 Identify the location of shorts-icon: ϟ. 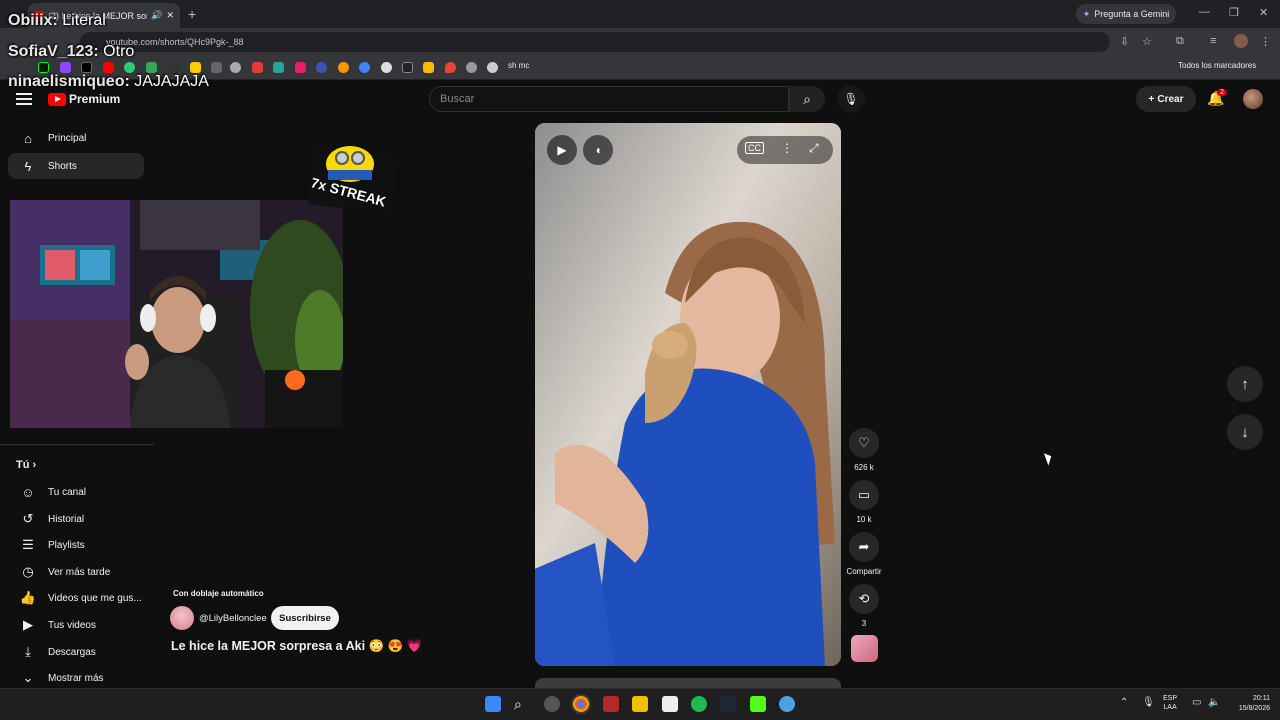
(28, 166).